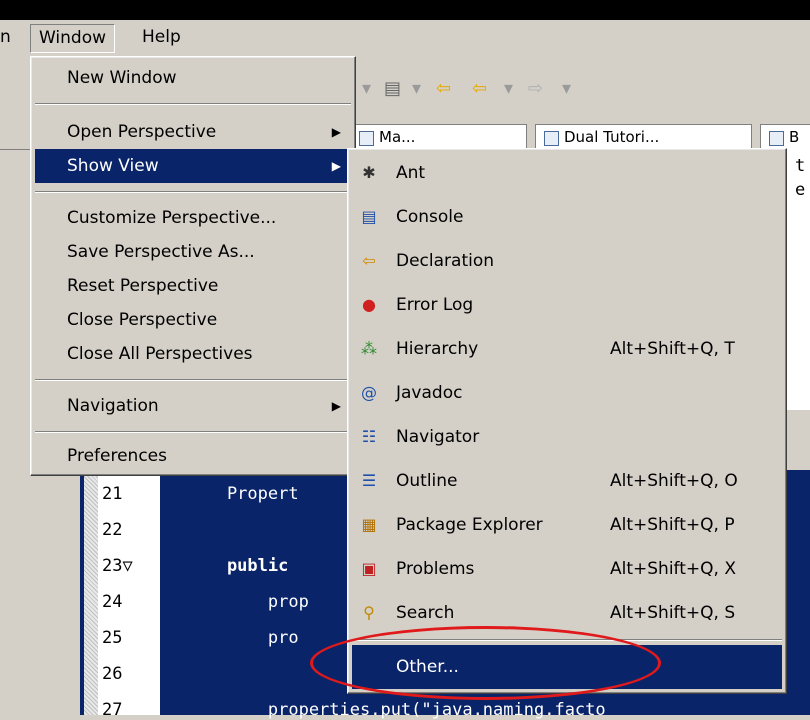 The width and height of the screenshot is (810, 720). I want to click on menu-item-label: Outline, so click(427, 481).